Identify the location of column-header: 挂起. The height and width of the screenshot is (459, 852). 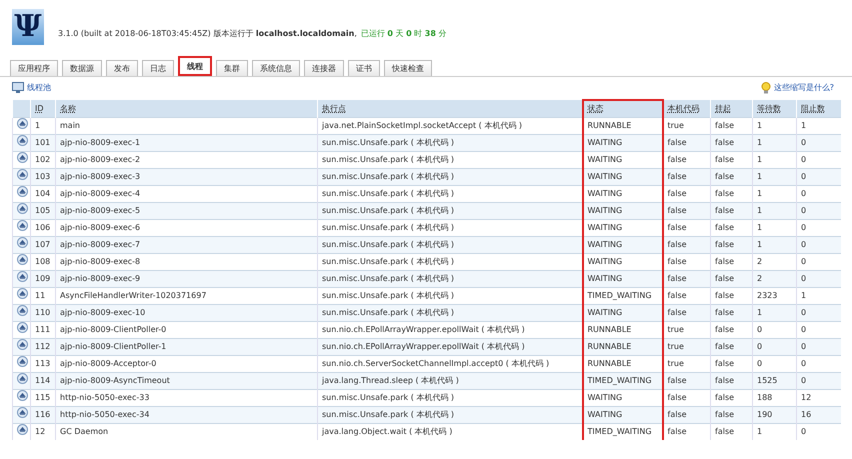
(731, 109).